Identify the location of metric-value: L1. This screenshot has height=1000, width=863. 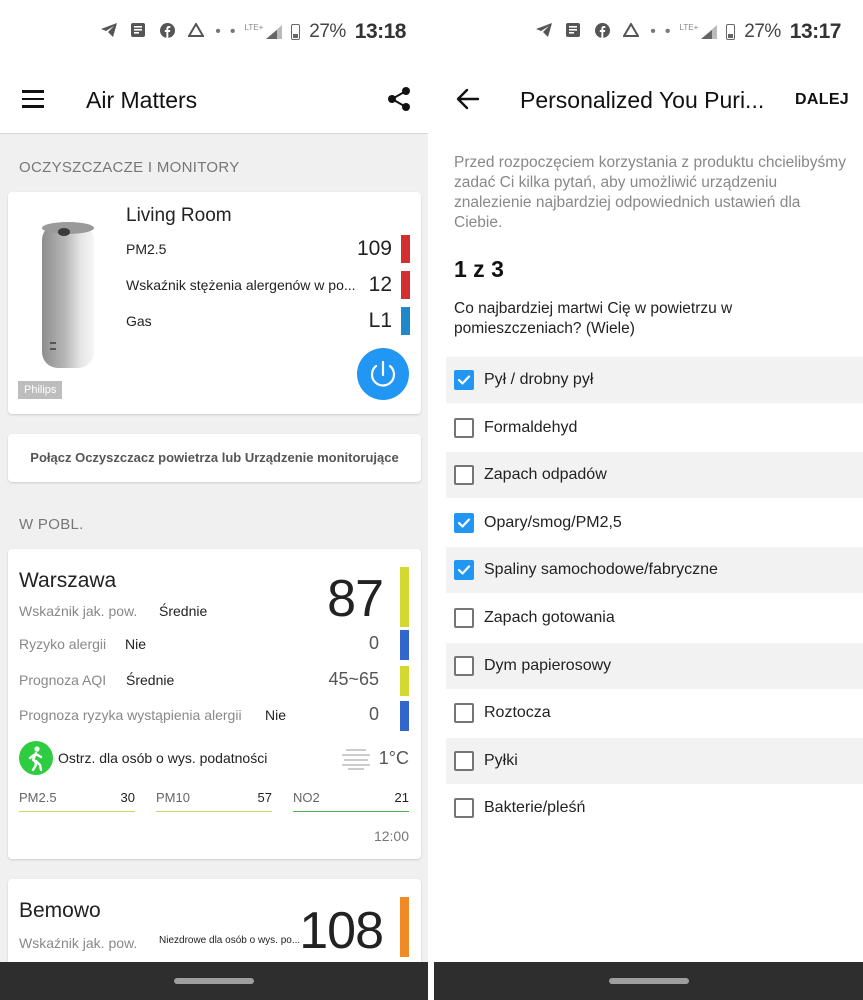
(380, 320).